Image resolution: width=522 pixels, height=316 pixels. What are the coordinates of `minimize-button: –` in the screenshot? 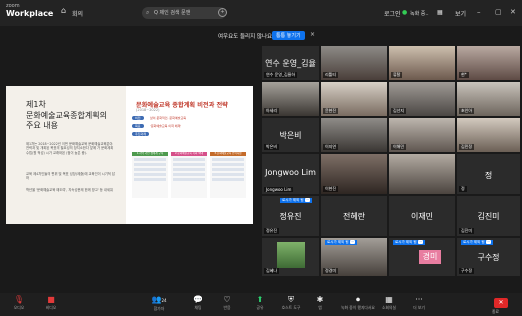 It's located at (479, 12).